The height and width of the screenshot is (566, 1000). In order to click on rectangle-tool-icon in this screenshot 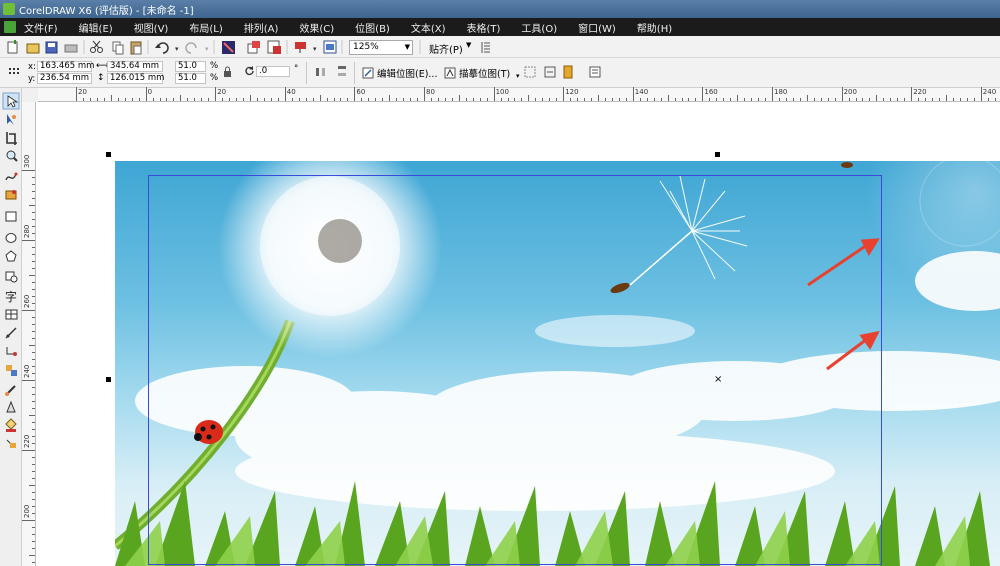, I will do `click(11, 216)`.